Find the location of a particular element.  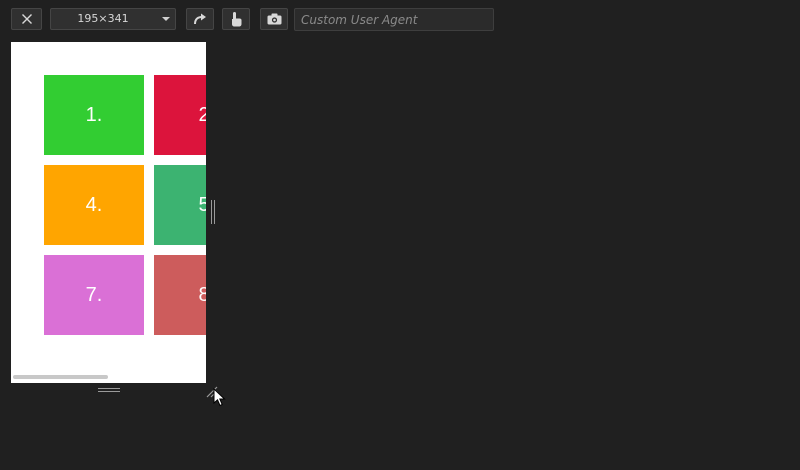

resize-handle-right is located at coordinates (213, 212).